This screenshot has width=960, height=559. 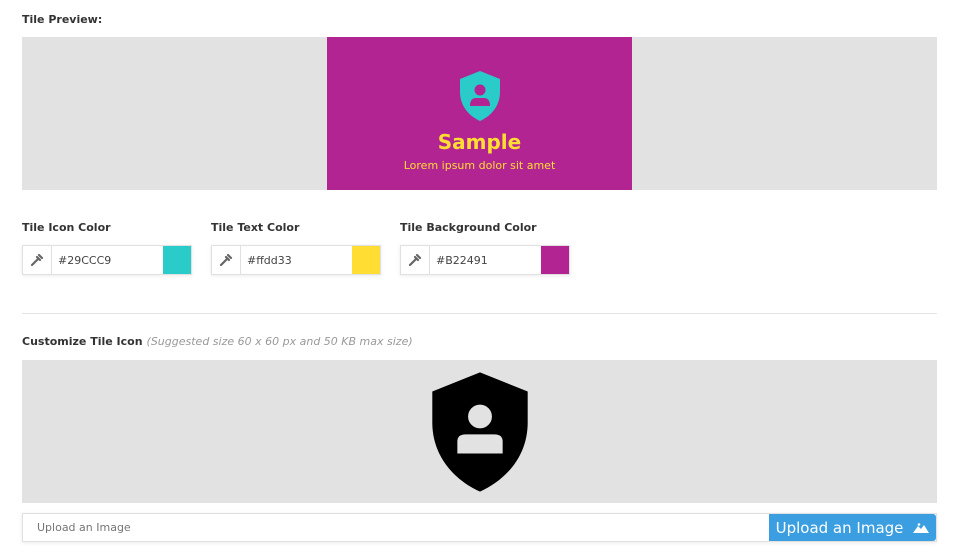 I want to click on tile-subtitle: Lorem ipsum dolor sit amet, so click(x=479, y=165).